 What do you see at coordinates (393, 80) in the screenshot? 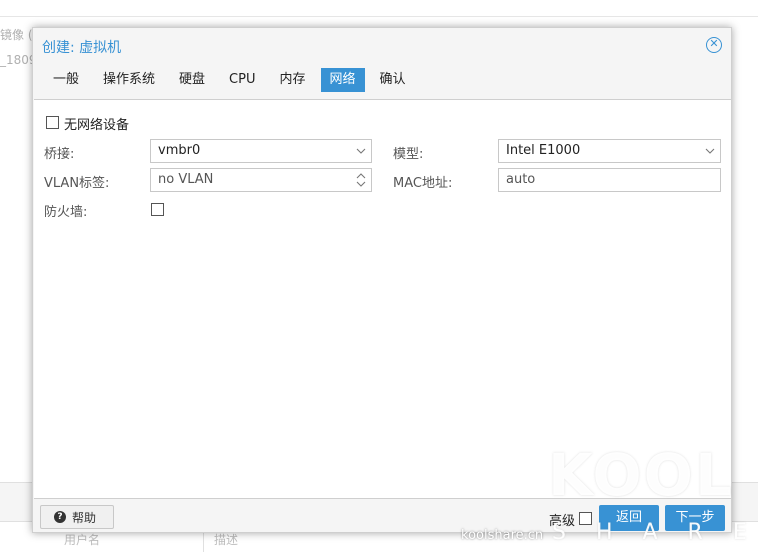
I see `tab-confirm: 确认` at bounding box center [393, 80].